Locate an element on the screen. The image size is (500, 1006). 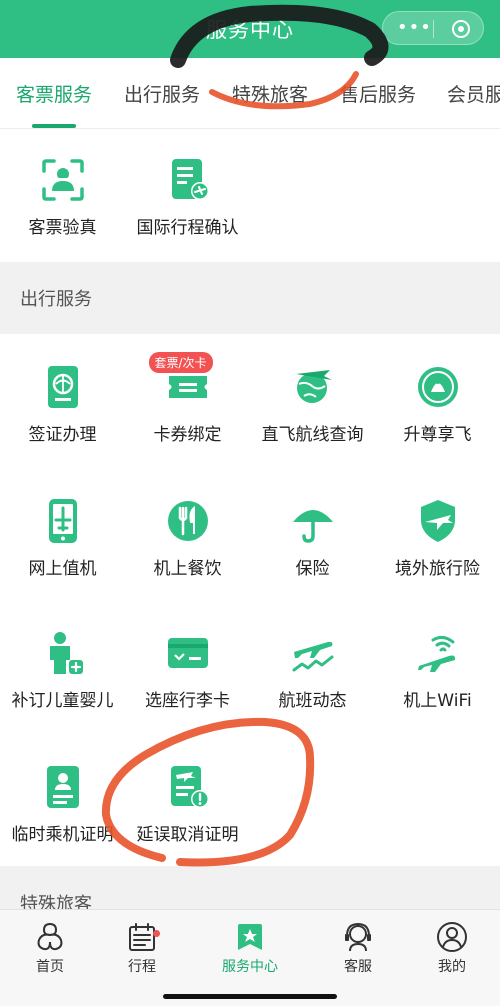
premium-badge-icon is located at coordinates (438, 387).